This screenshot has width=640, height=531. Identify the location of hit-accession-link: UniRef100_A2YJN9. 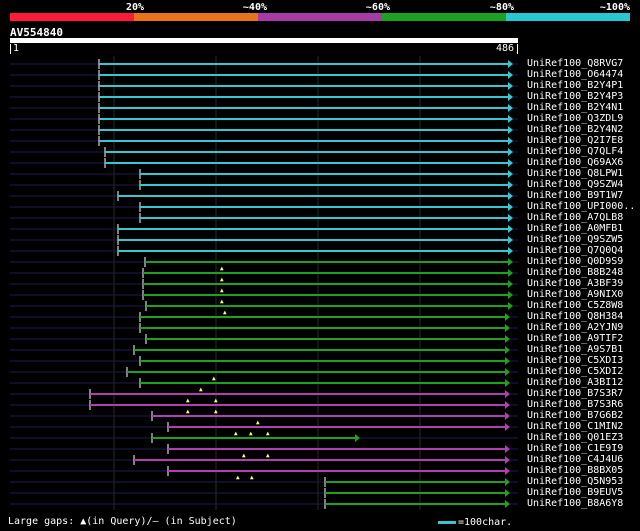
(575, 327).